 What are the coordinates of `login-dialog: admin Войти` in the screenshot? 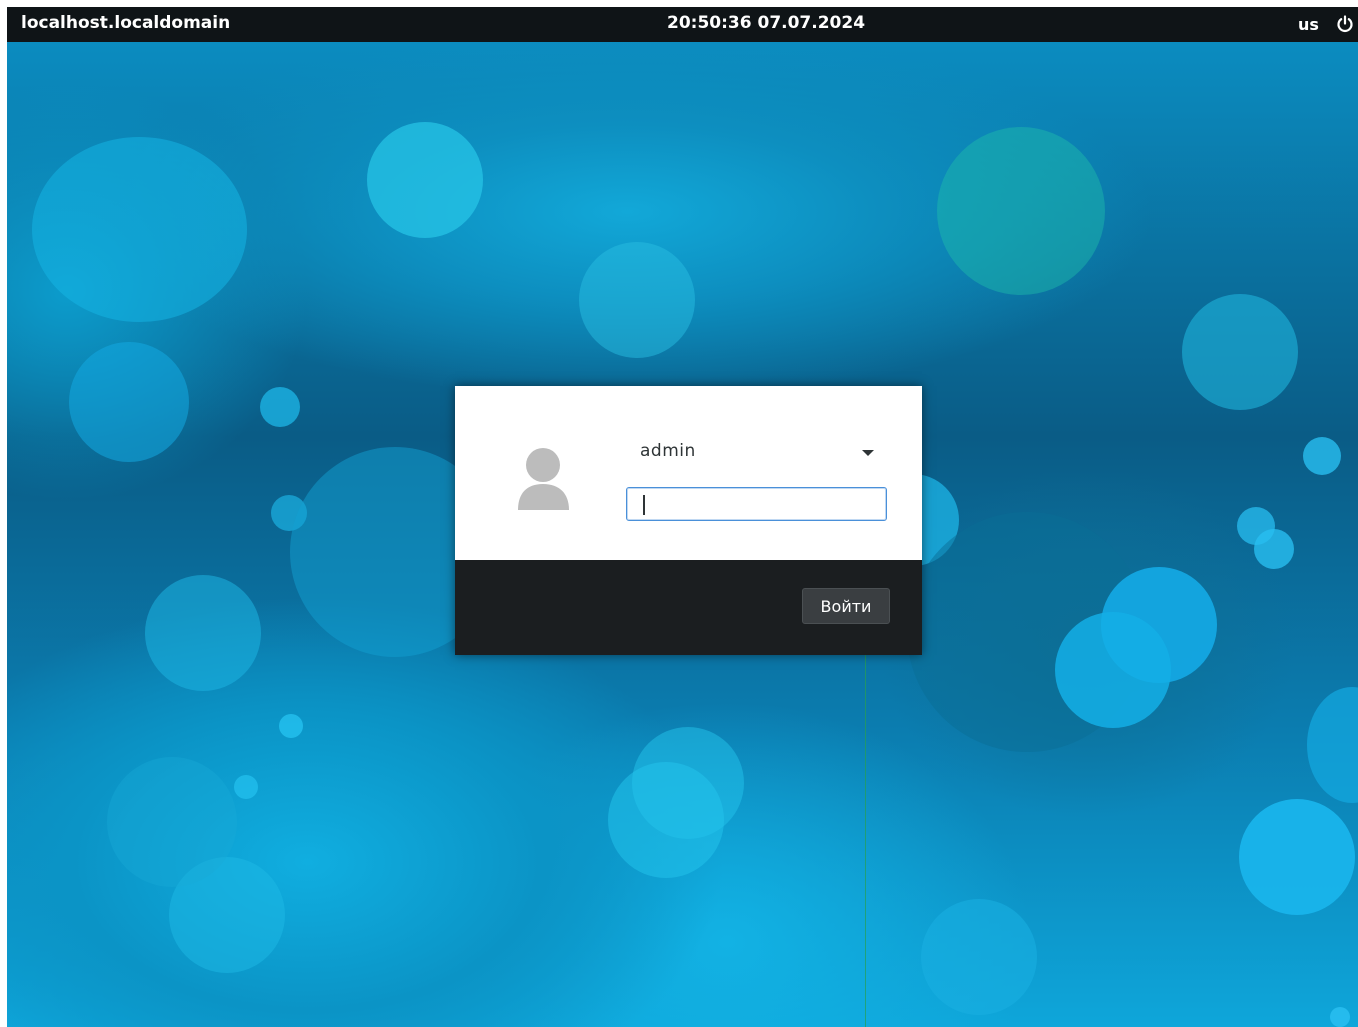 It's located at (688, 520).